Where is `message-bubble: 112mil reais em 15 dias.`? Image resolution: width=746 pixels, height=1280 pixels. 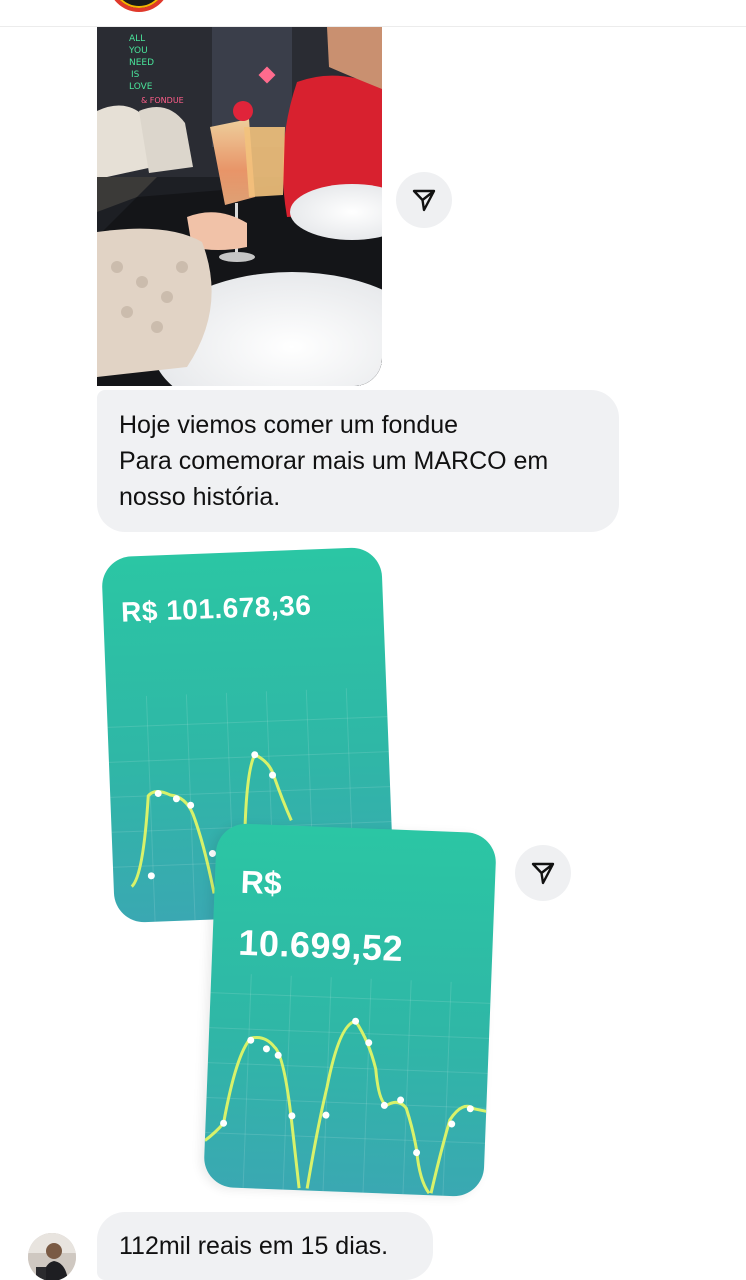
message-bubble: 112mil reais em 15 dias. is located at coordinates (265, 1246).